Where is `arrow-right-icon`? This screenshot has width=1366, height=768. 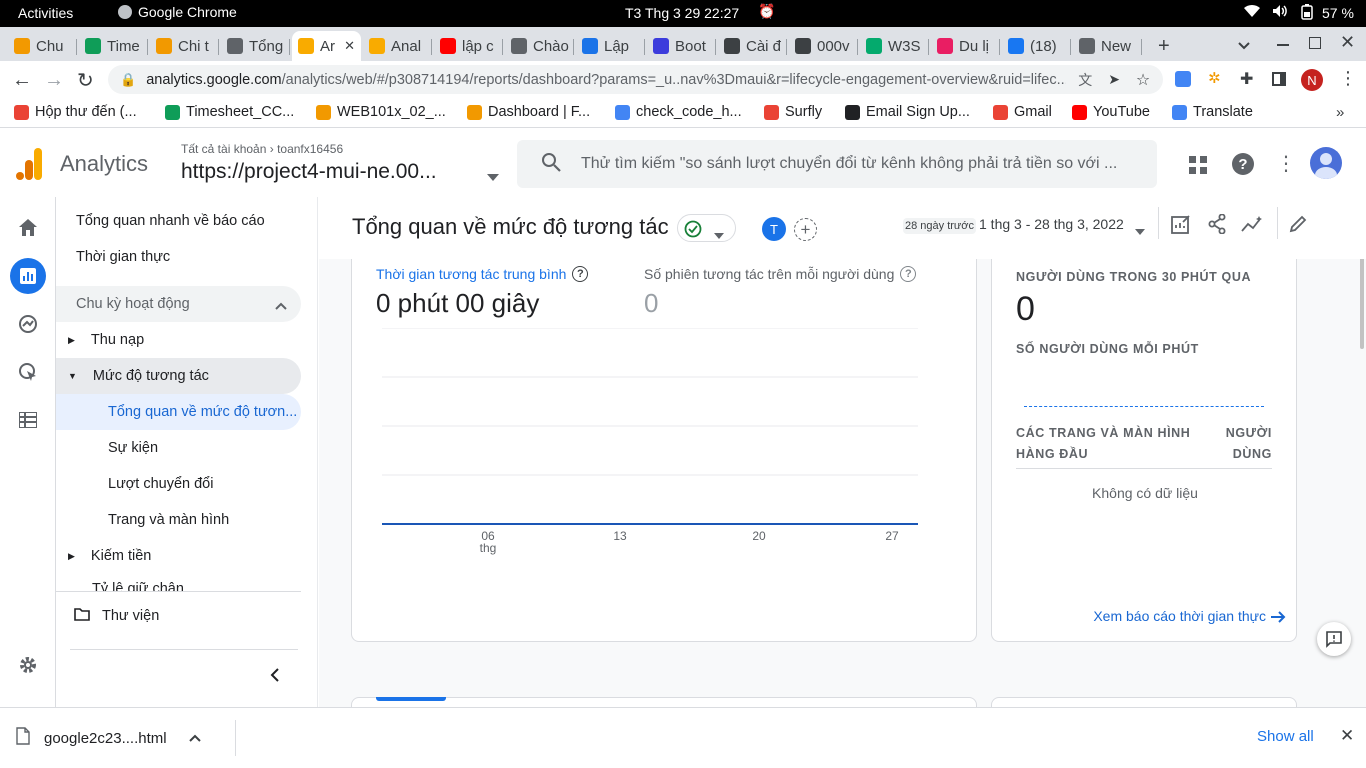 arrow-right-icon is located at coordinates (1278, 619).